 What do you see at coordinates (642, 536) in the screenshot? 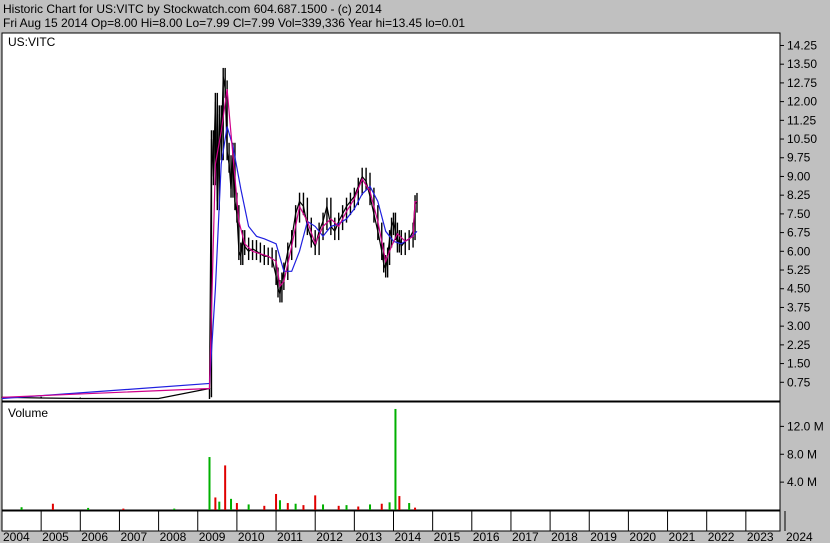
I see `x-tick-label: 2020` at bounding box center [642, 536].